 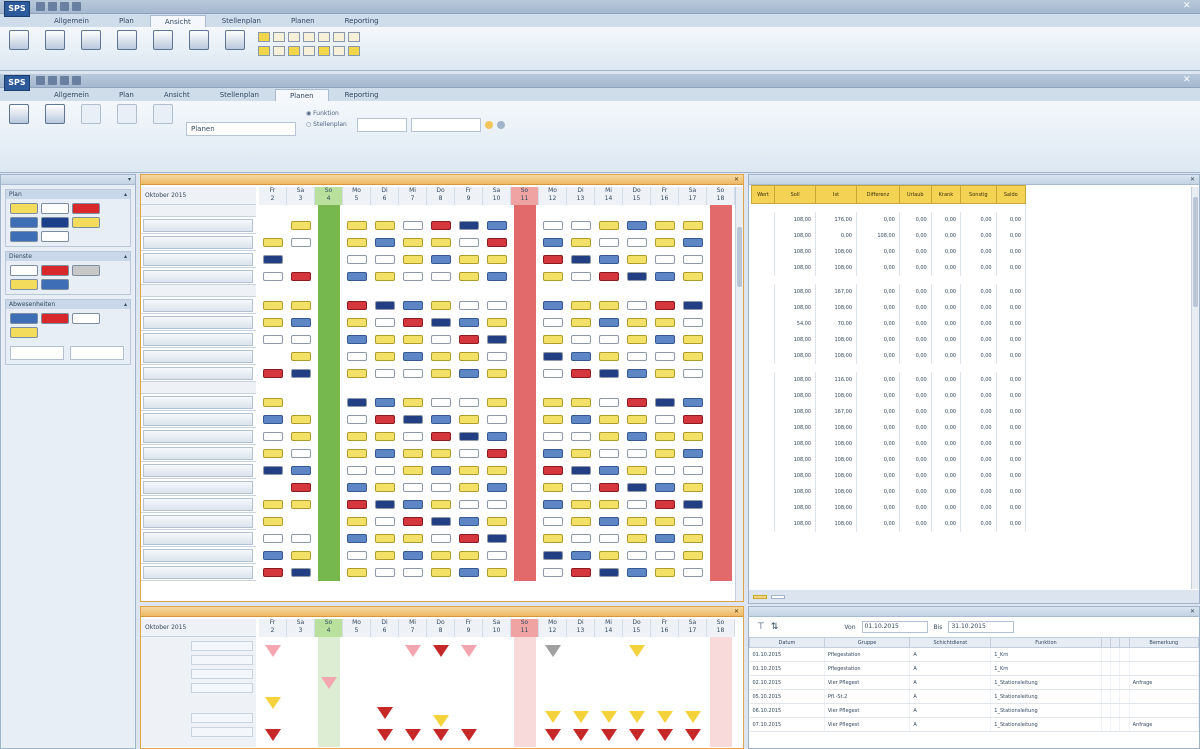 I want to click on group-row, so click(x=222, y=732).